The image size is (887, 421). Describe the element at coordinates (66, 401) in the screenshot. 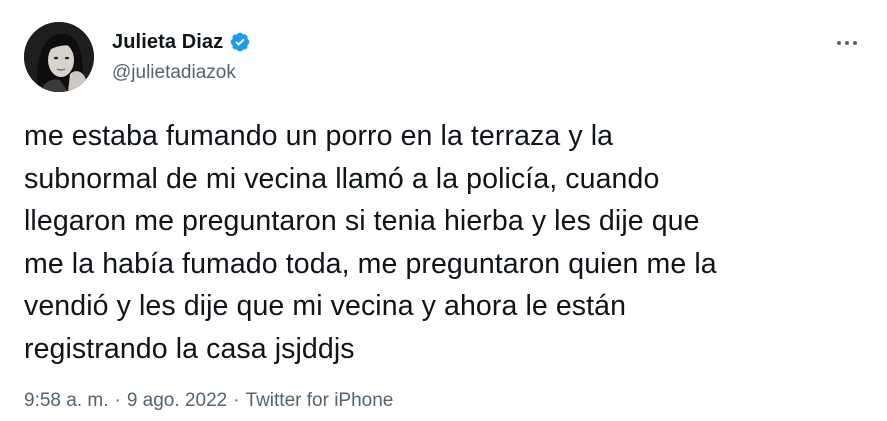

I see `tweet-time: 9:58 a. m.` at that location.